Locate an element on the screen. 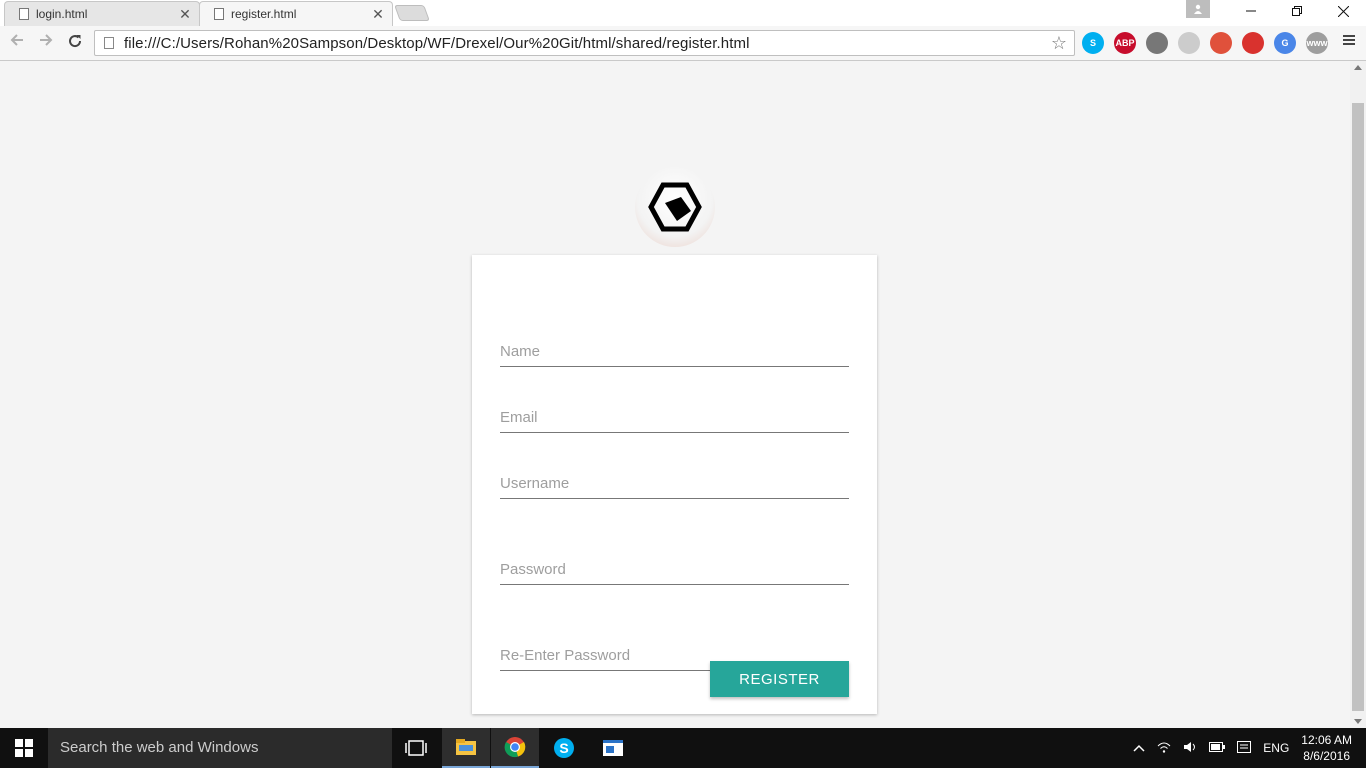 This screenshot has width=1366, height=768. tab-title: login.html is located at coordinates (62, 14).